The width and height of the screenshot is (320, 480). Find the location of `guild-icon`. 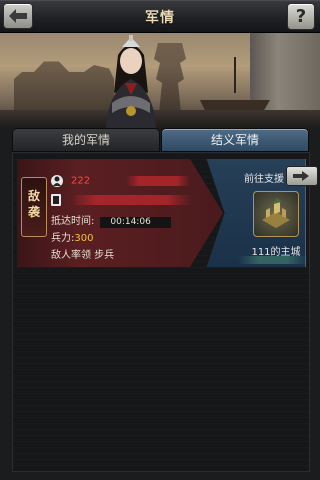

guild-icon is located at coordinates (56, 200).